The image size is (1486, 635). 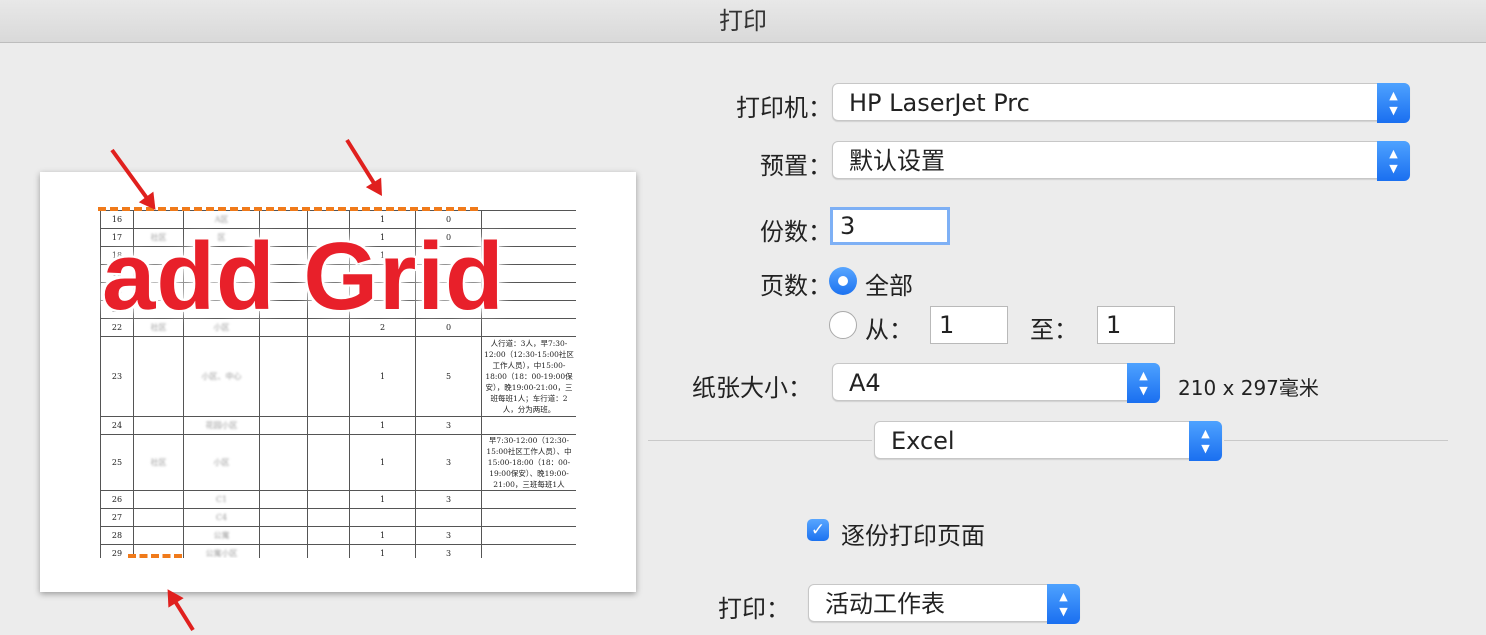 I want to click on window-title: 打印, so click(x=743, y=21).